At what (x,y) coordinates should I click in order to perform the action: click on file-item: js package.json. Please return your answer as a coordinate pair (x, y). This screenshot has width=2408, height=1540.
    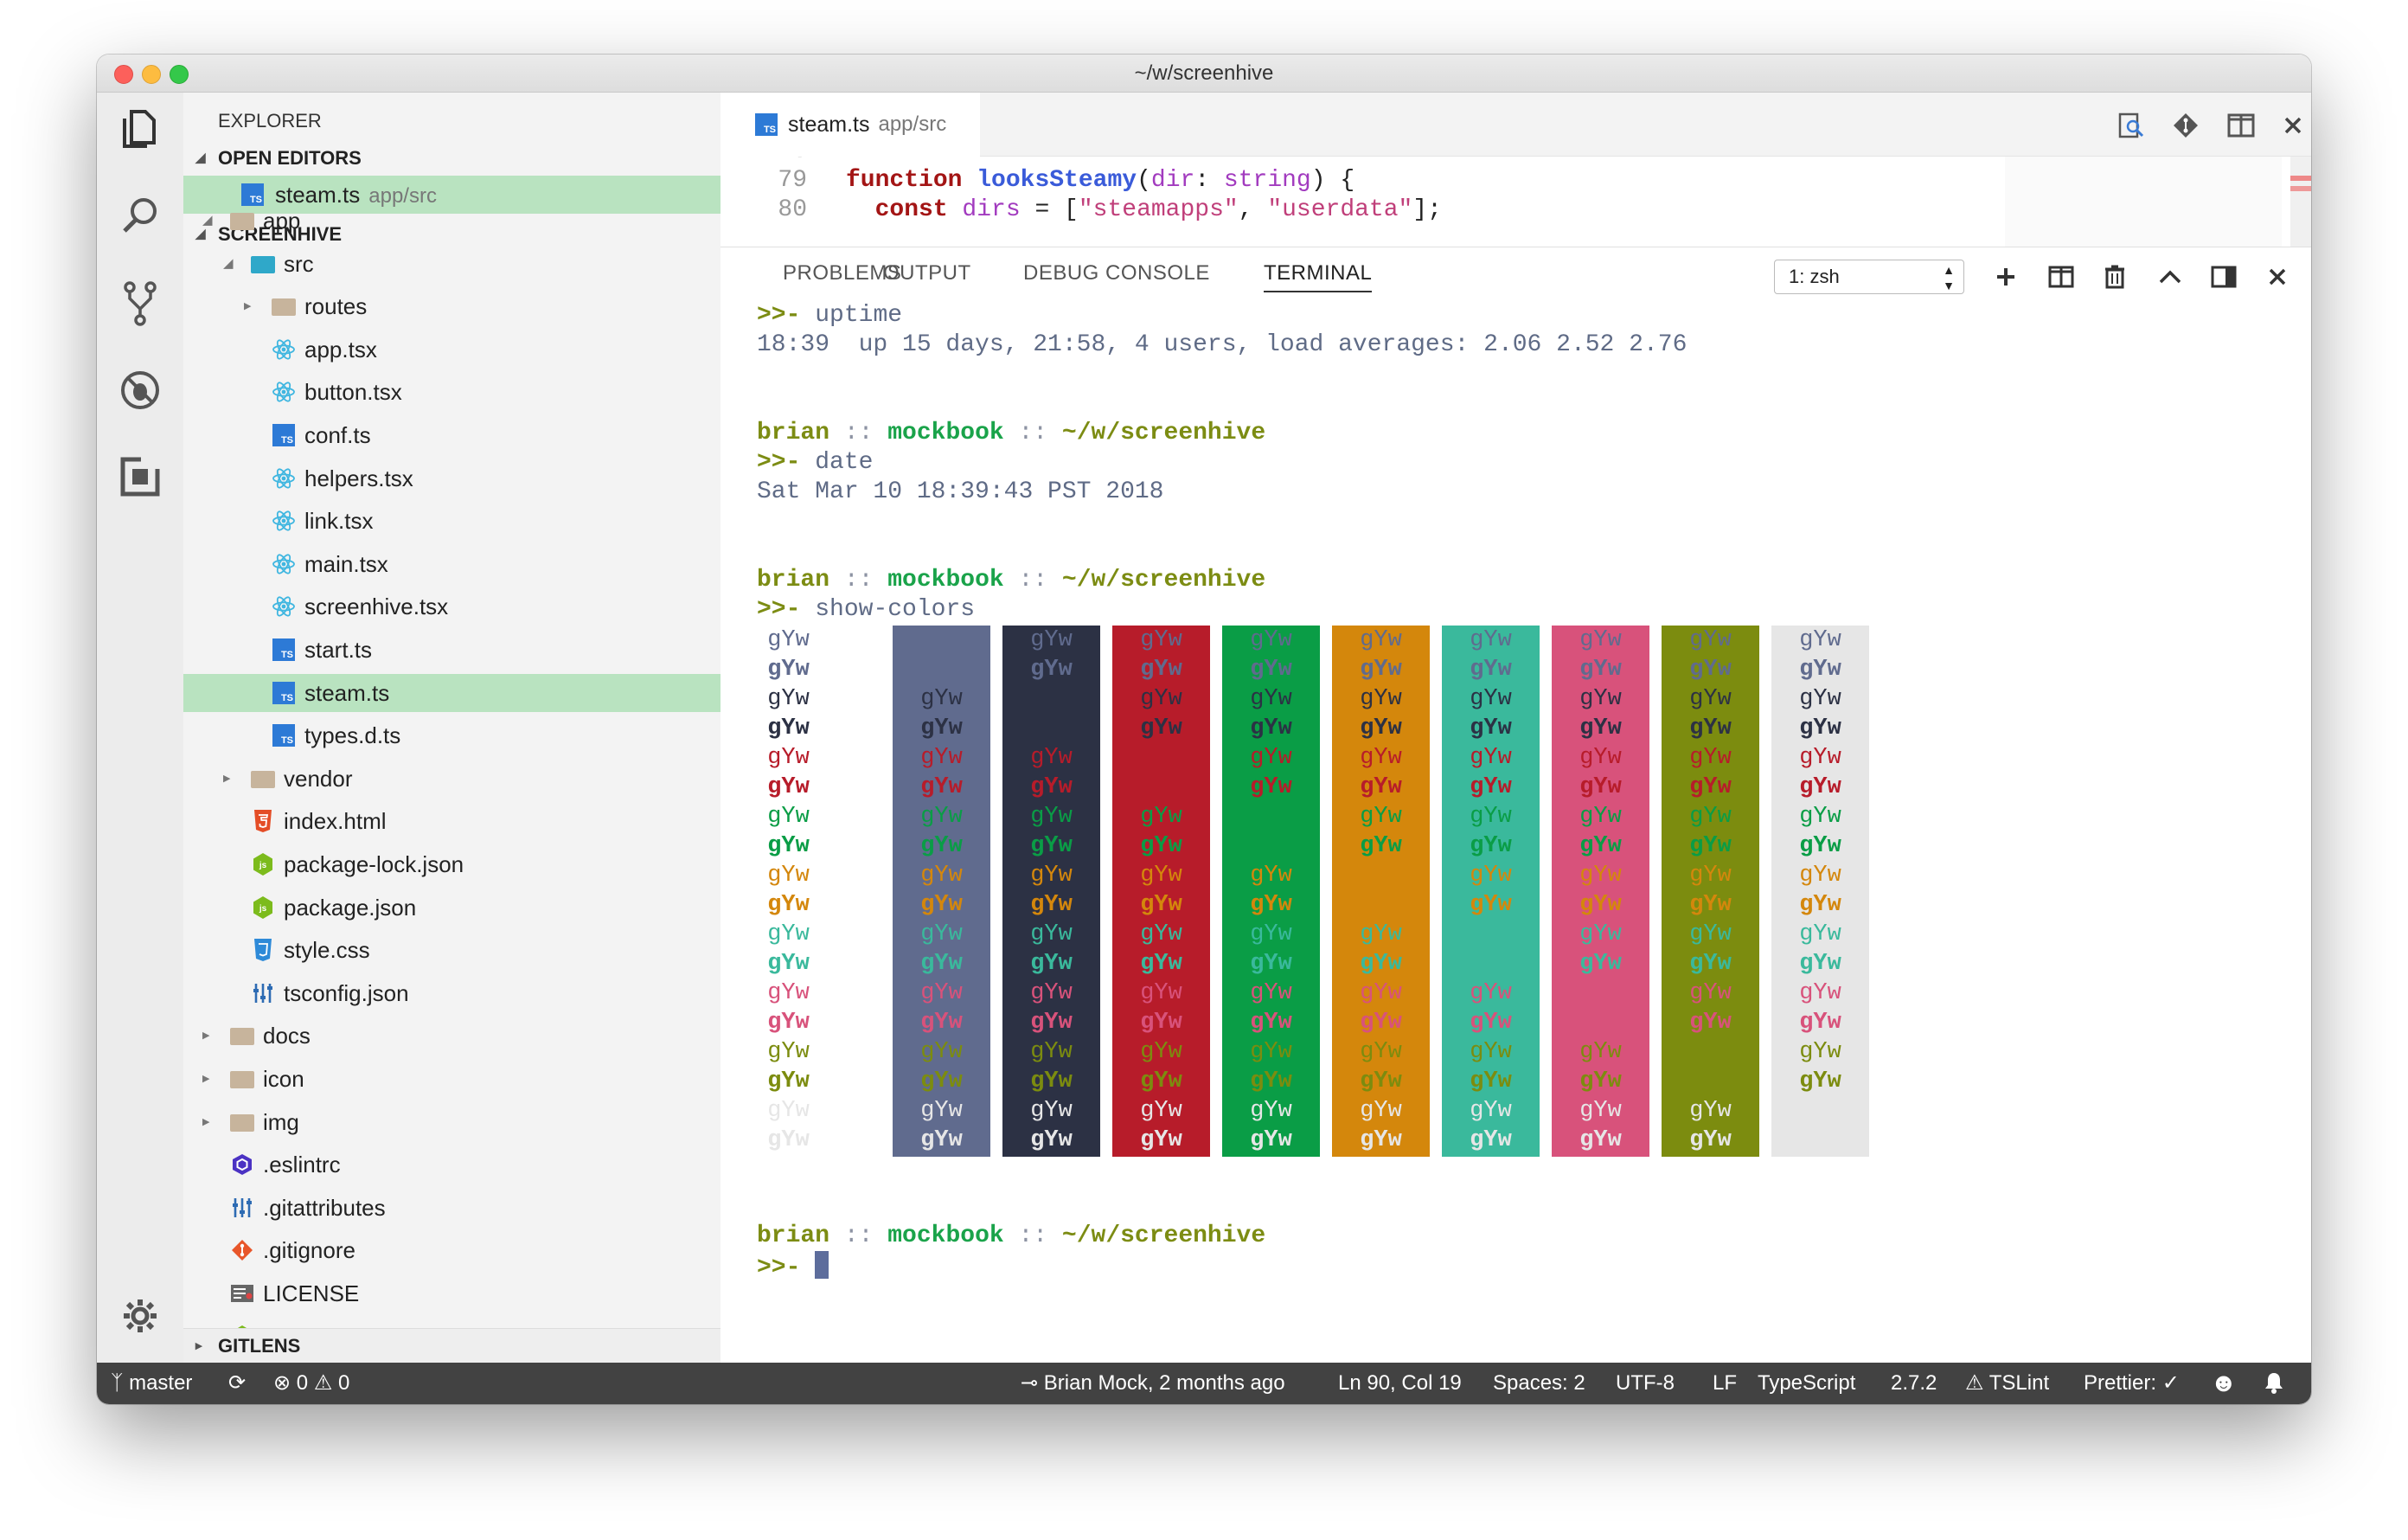
    Looking at the image, I should click on (451, 908).